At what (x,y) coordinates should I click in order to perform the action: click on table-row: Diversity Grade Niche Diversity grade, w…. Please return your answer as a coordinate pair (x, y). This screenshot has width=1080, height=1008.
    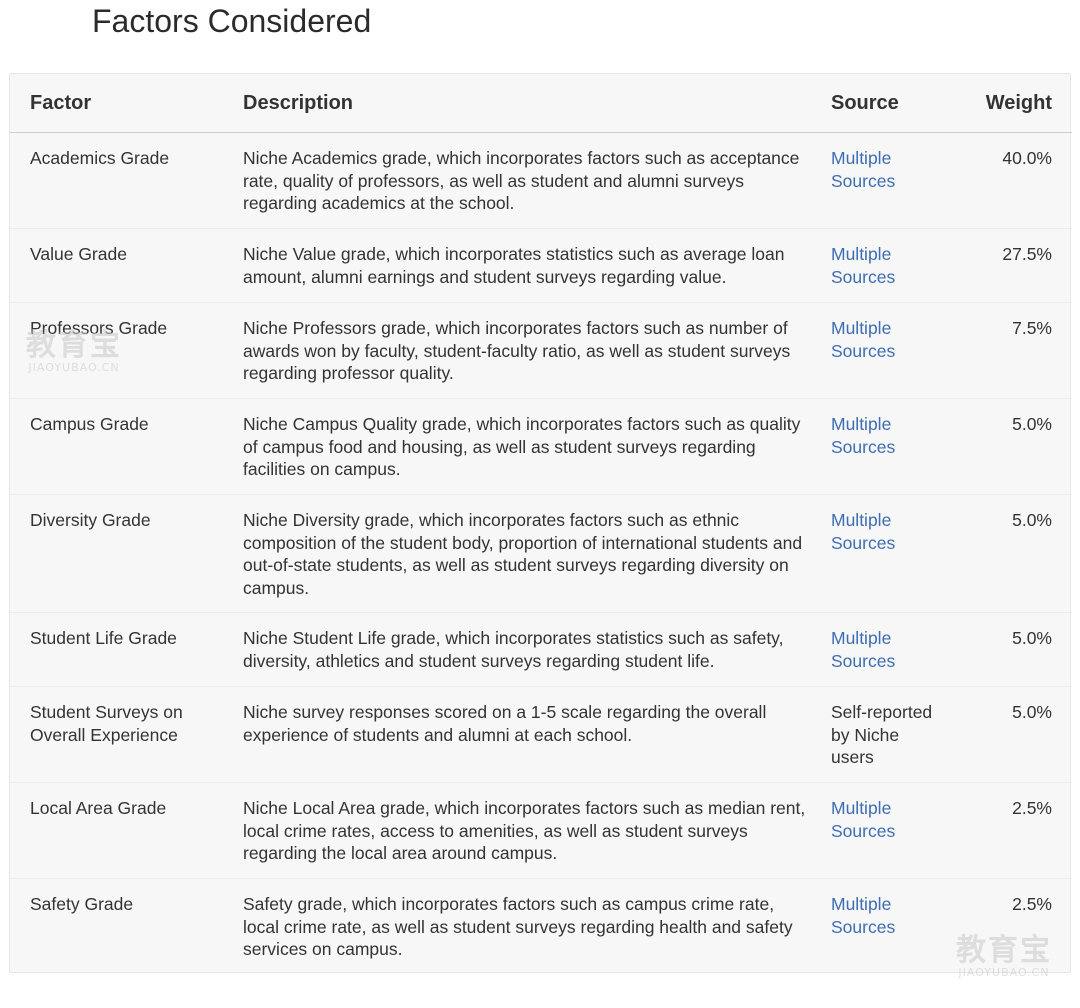
    Looking at the image, I should click on (541, 553).